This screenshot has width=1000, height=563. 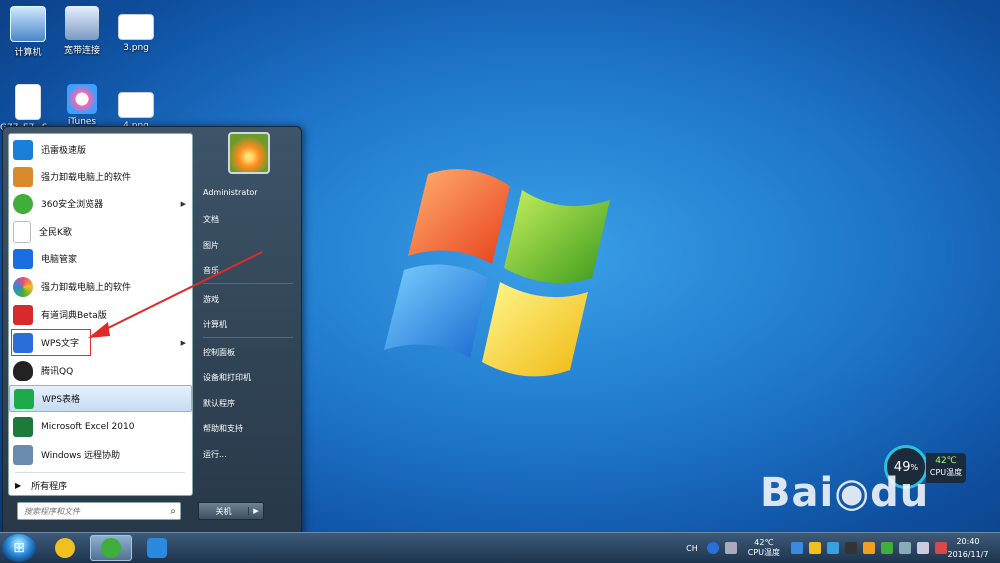 What do you see at coordinates (23, 454) in the screenshot?
I see `remote-assist-icon` at bounding box center [23, 454].